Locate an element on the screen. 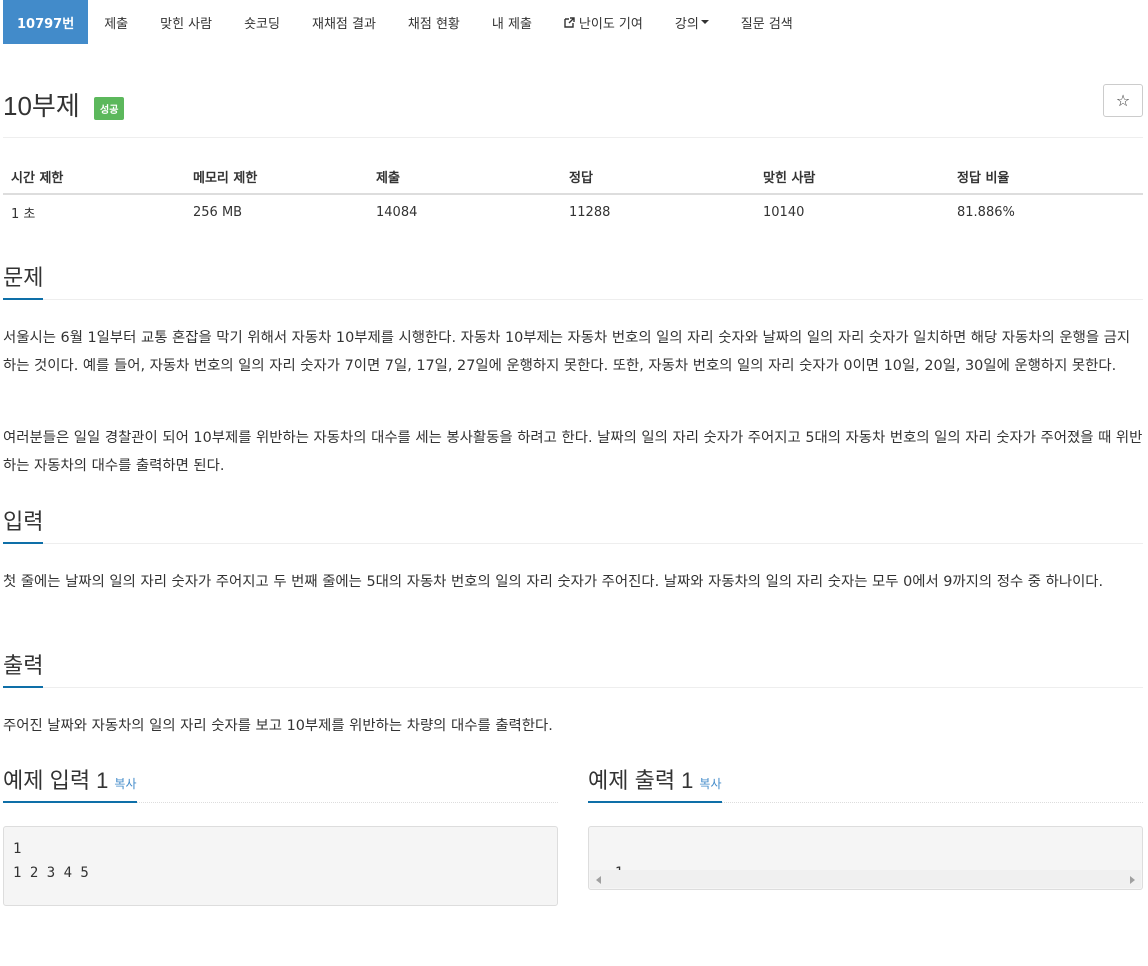  header-memory-limit: 메모리 제한 is located at coordinates (276, 177).